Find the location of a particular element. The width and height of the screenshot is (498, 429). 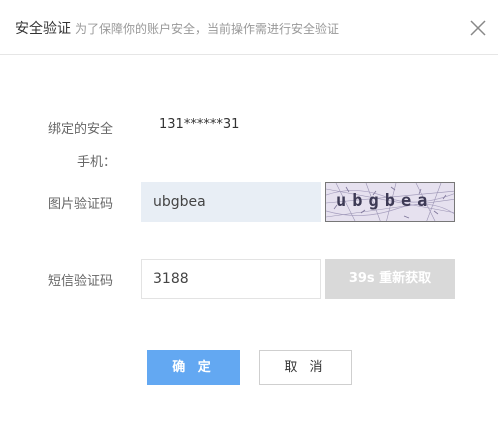

sms-label: 短信验证码 is located at coordinates (81, 281).